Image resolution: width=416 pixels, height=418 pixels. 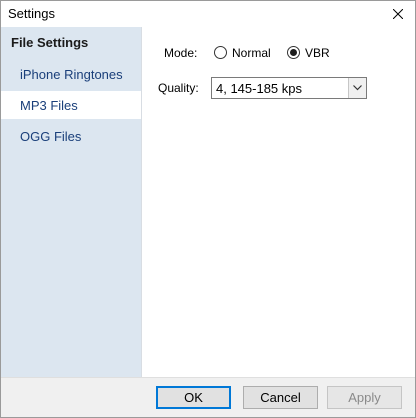 I want to click on close-icon, so click(x=398, y=14).